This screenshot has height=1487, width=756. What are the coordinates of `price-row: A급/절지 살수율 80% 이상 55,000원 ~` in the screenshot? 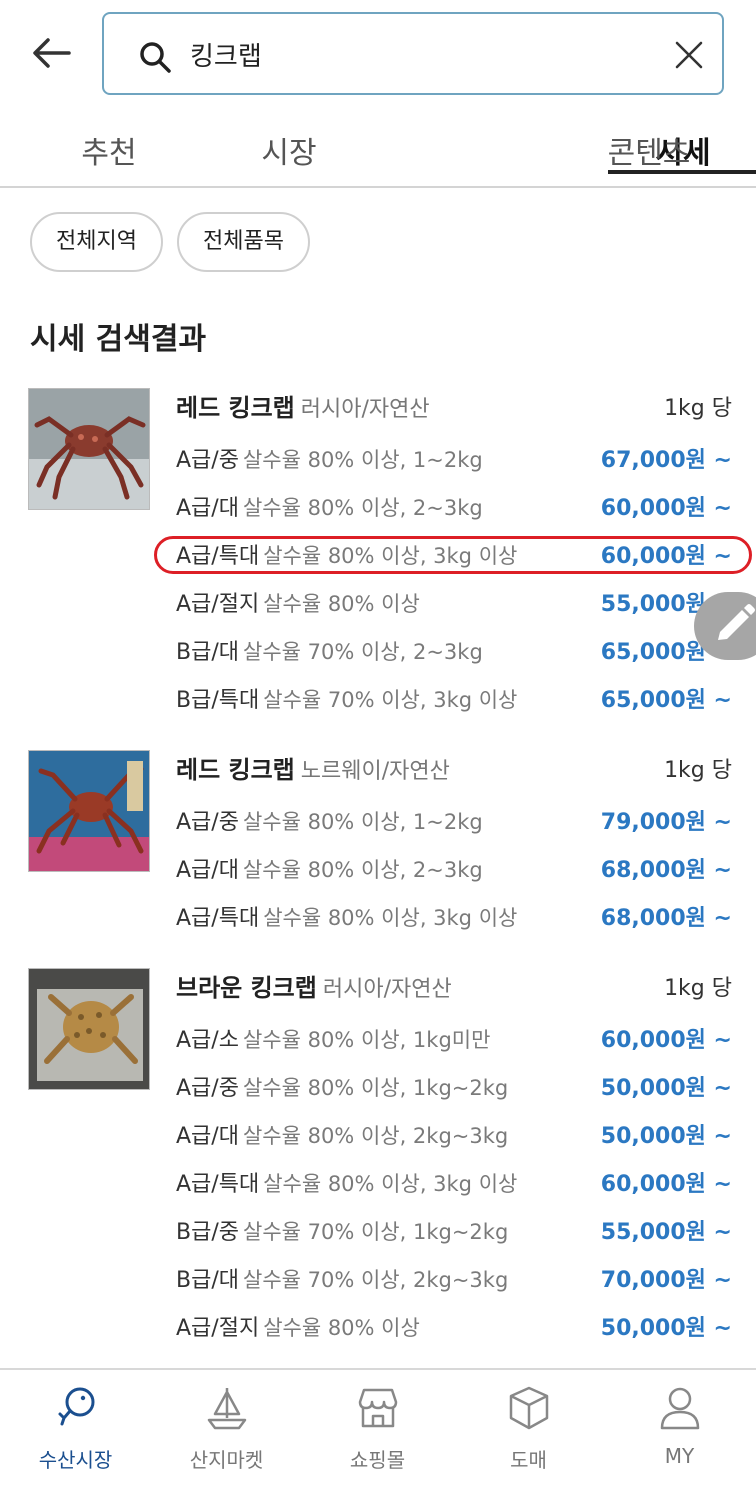 It's located at (454, 606).